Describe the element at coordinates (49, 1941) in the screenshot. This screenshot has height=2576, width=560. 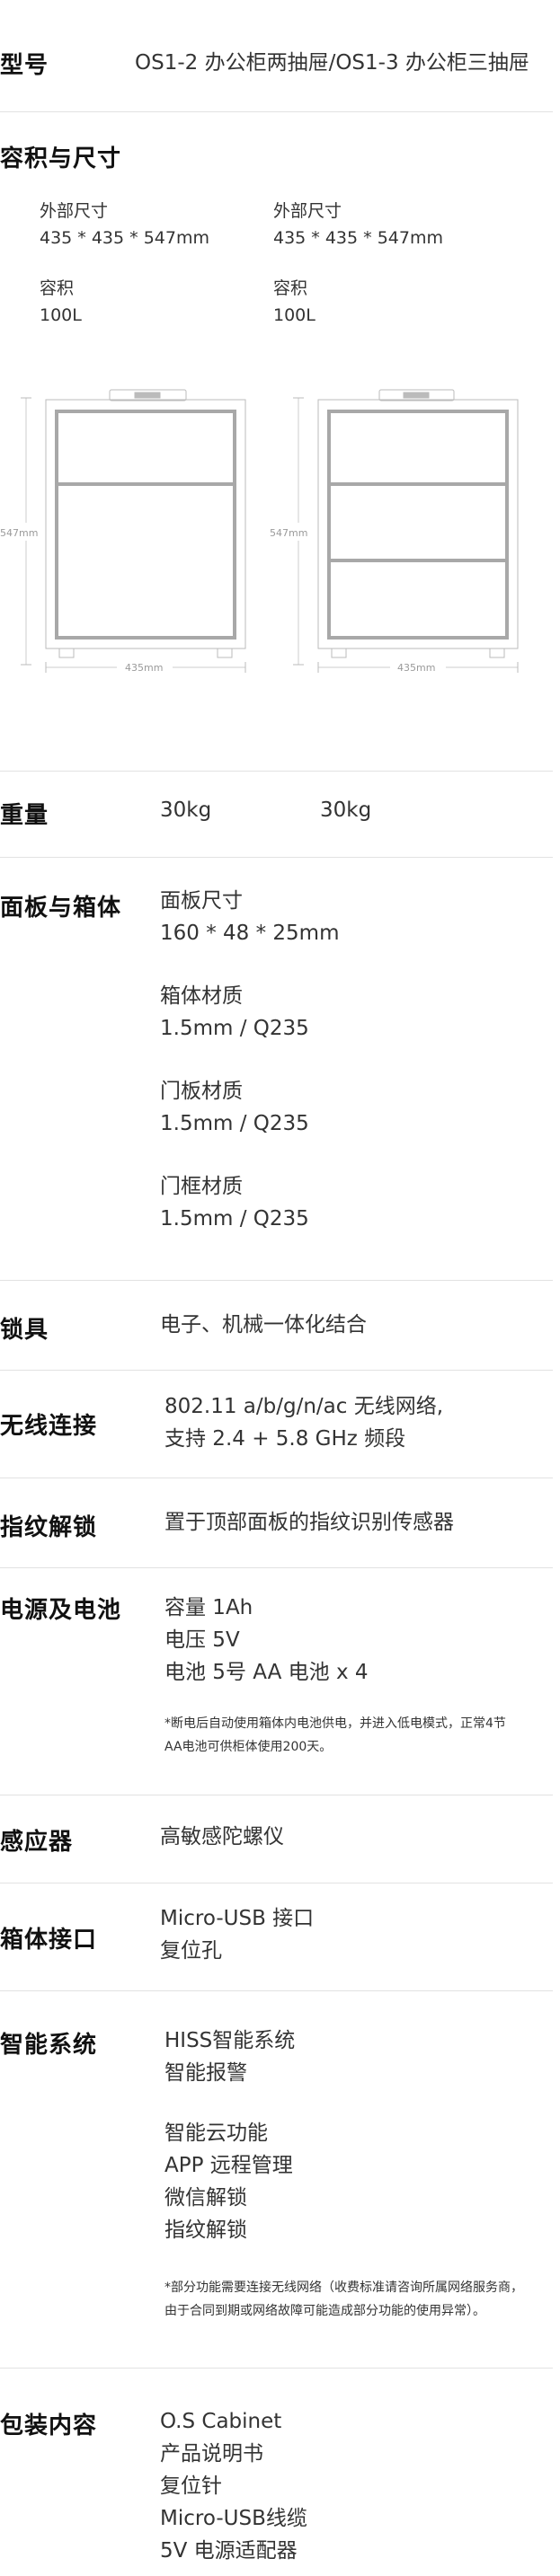
I see `port-label: 箱体接口` at that location.